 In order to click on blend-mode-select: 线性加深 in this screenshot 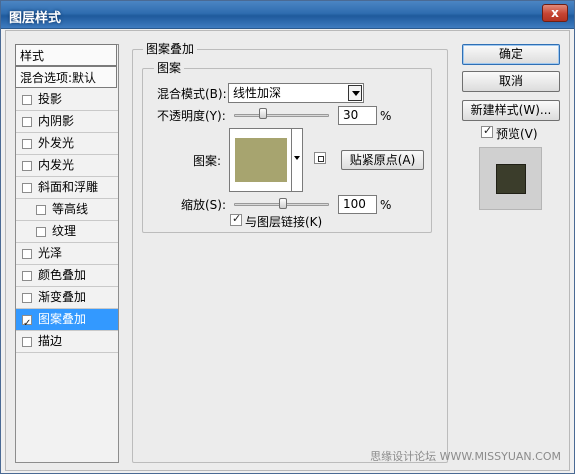, I will do `click(296, 93)`.